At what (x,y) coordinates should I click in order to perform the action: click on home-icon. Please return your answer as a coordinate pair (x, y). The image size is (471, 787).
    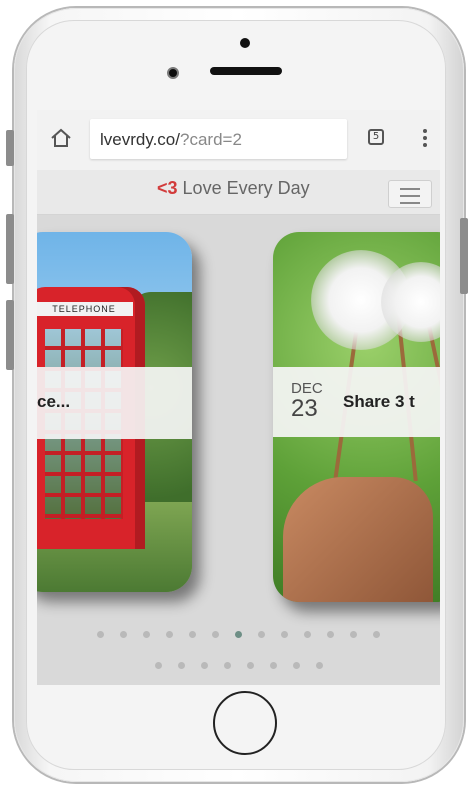
    Looking at the image, I should click on (61, 138).